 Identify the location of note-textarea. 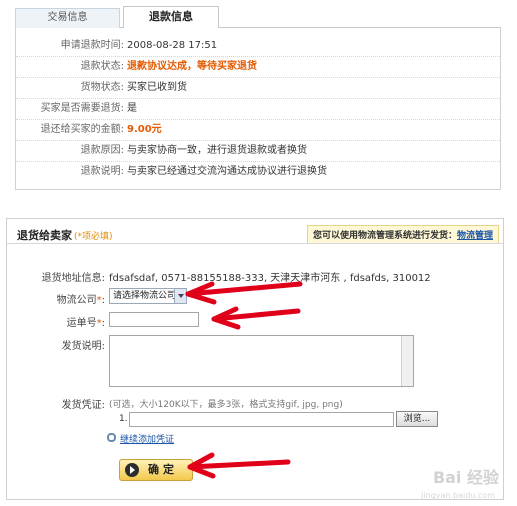
(261, 361).